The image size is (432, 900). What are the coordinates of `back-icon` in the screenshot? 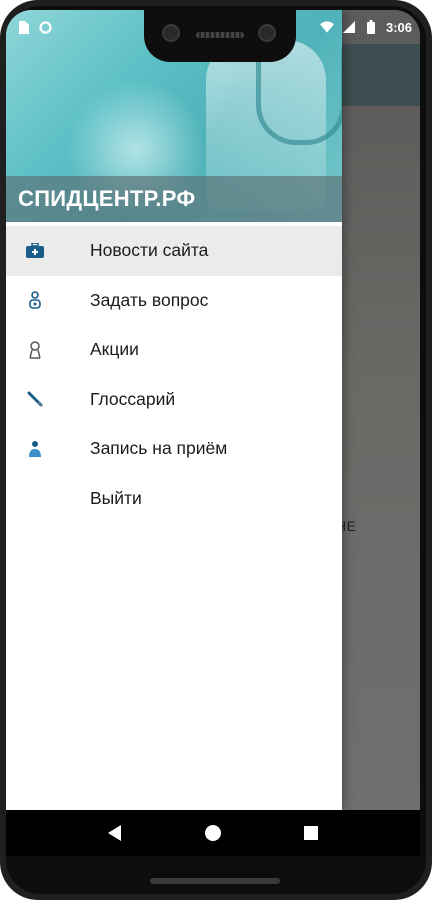 It's located at (115, 833).